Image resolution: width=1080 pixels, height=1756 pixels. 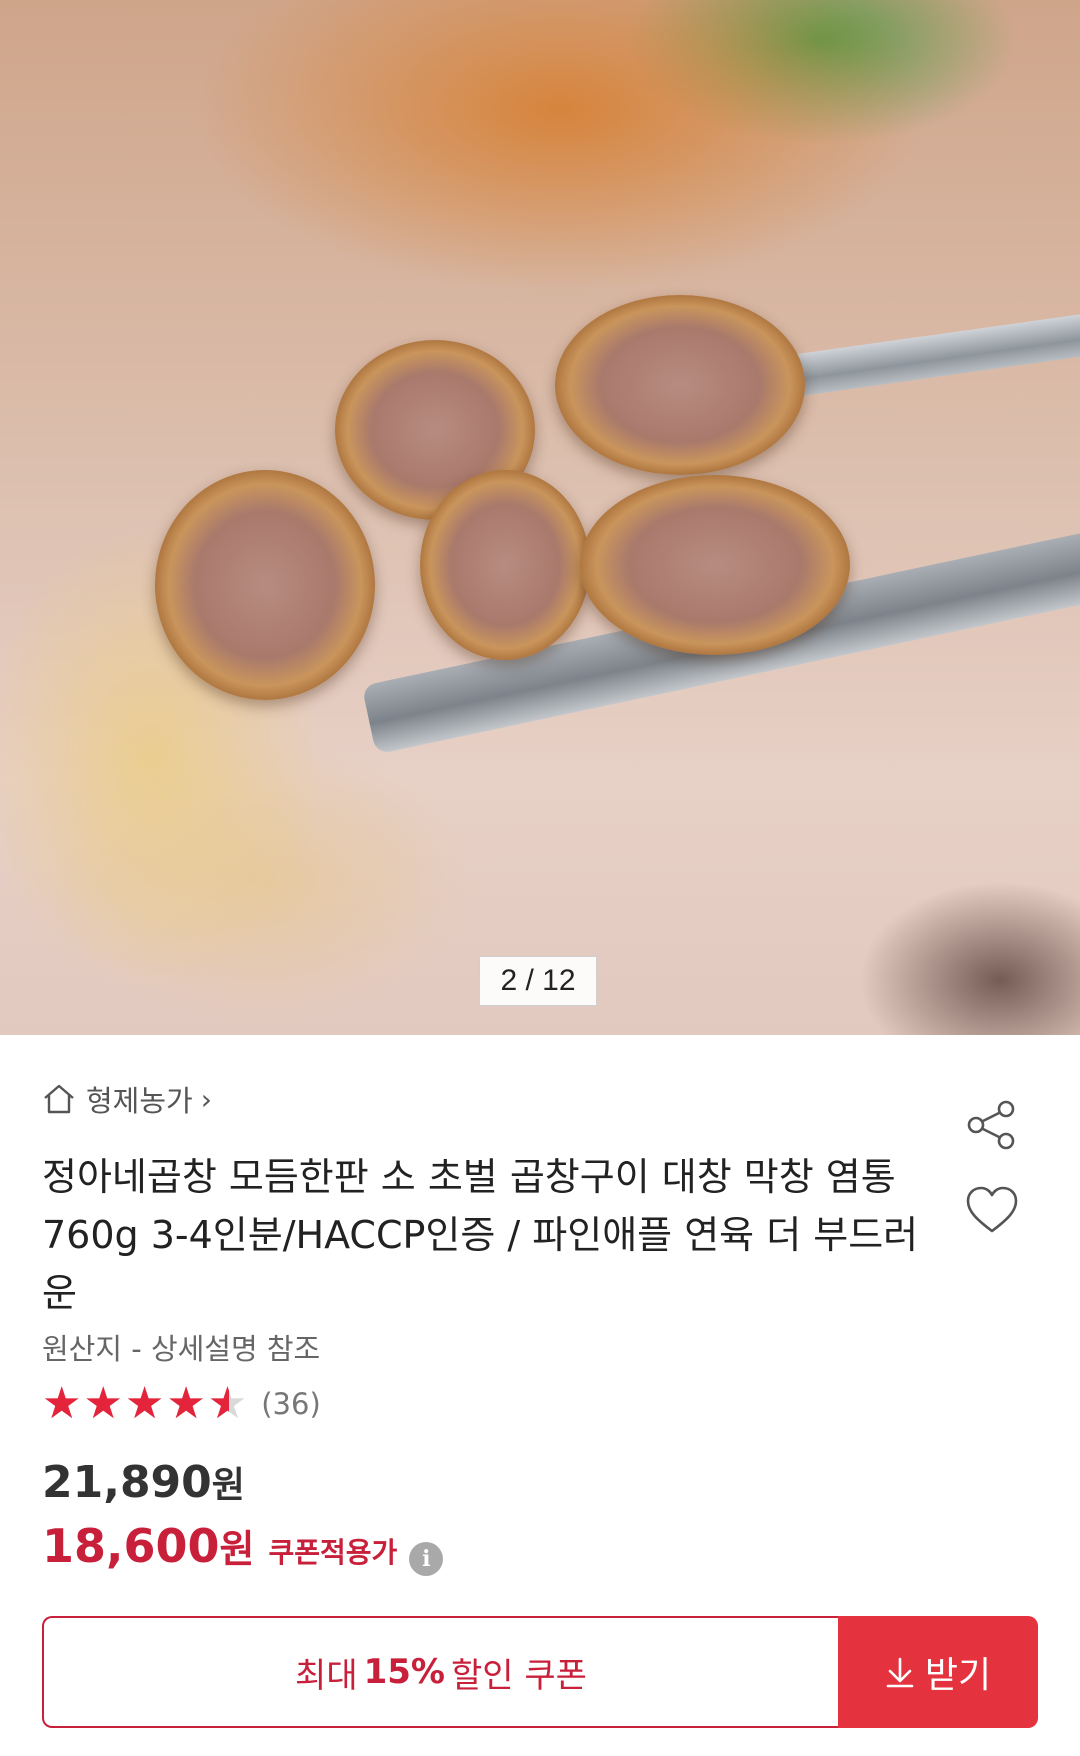 What do you see at coordinates (958, 1675) in the screenshot?
I see `download-coupon-label: 받기` at bounding box center [958, 1675].